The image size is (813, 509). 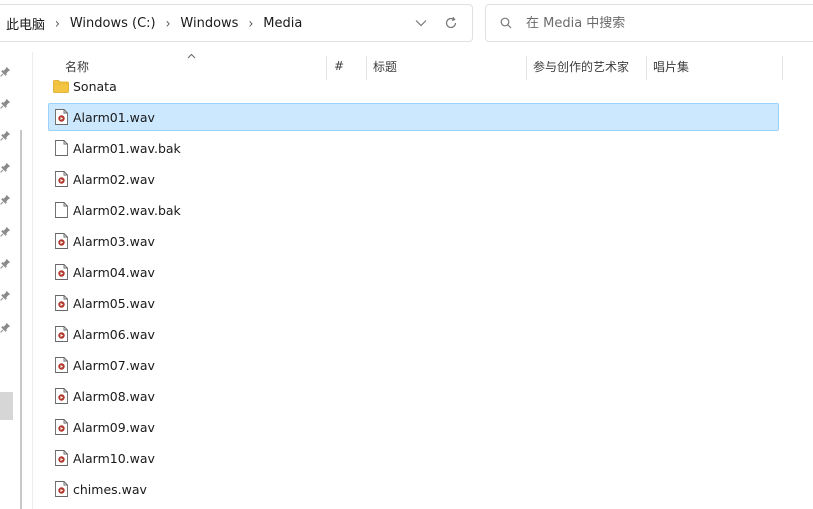 I want to click on file-name: chimes.wav, so click(x=110, y=489).